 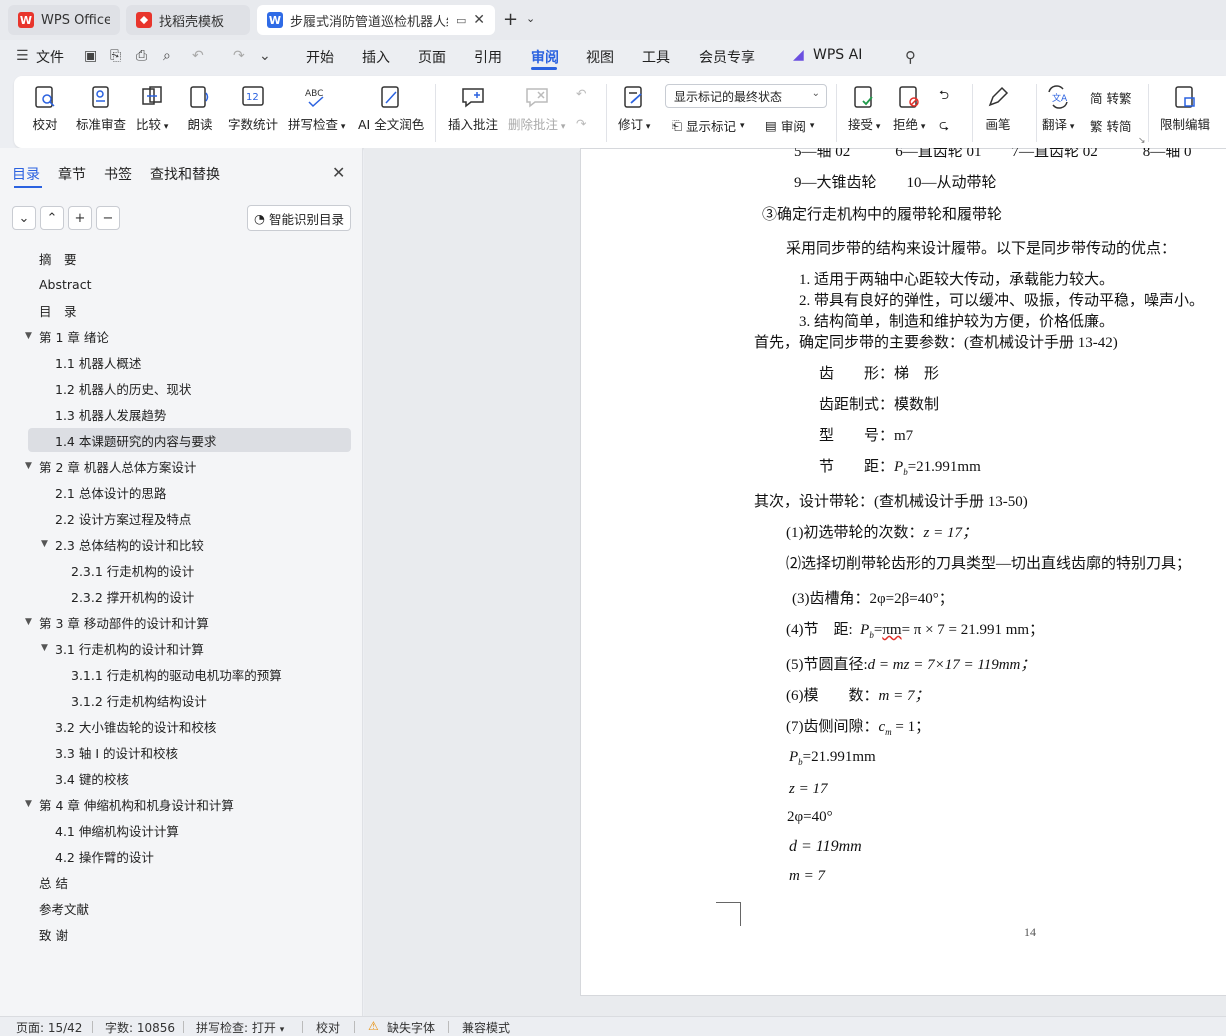 I want to click on new-tab-icon: +, so click(x=510, y=19).